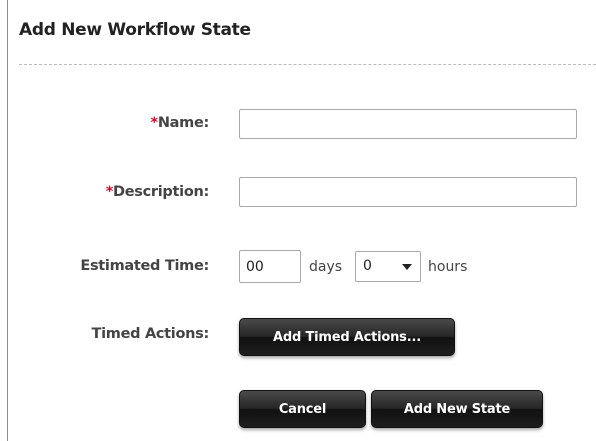  Describe the element at coordinates (7, 220) in the screenshot. I see `dialog-left-border` at that location.